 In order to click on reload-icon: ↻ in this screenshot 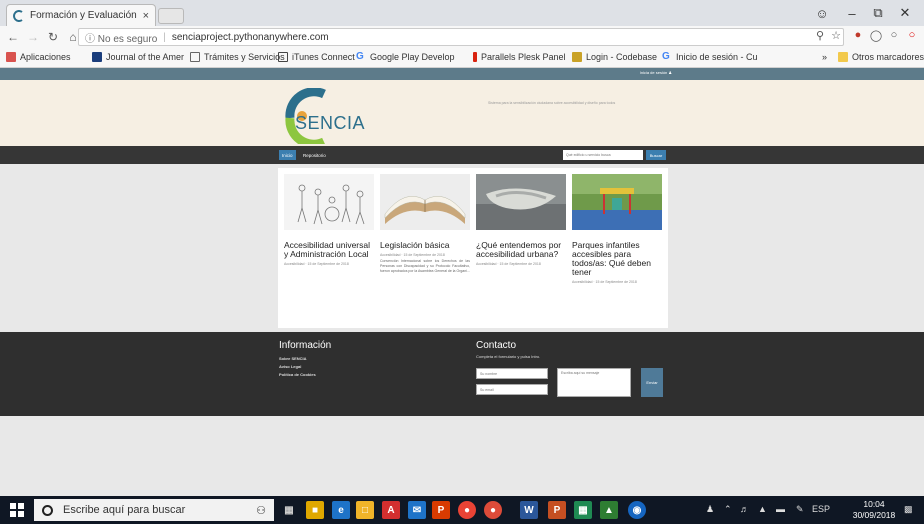, I will do `click(53, 37)`.